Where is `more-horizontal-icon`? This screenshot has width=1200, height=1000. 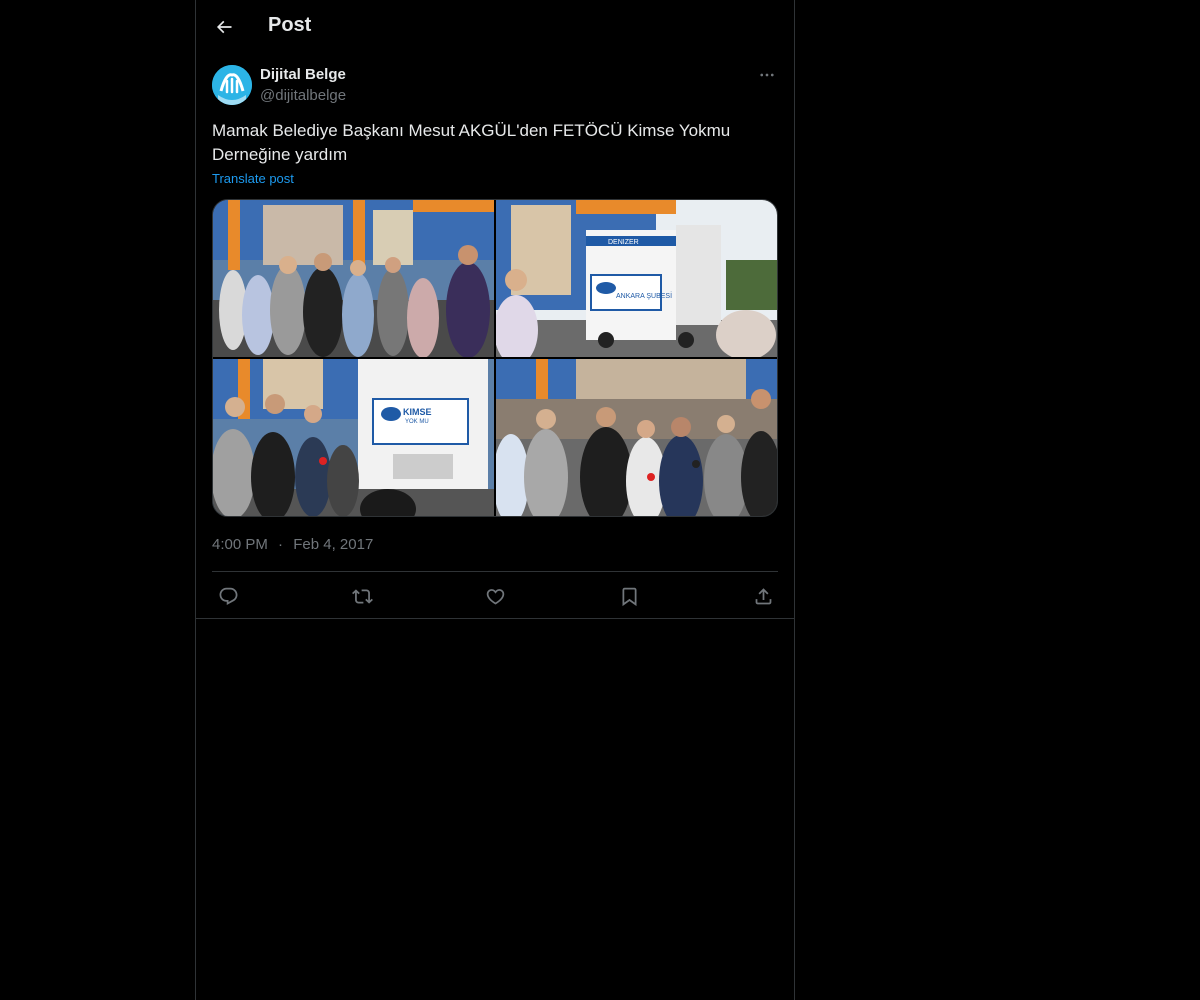
more-horizontal-icon is located at coordinates (767, 75).